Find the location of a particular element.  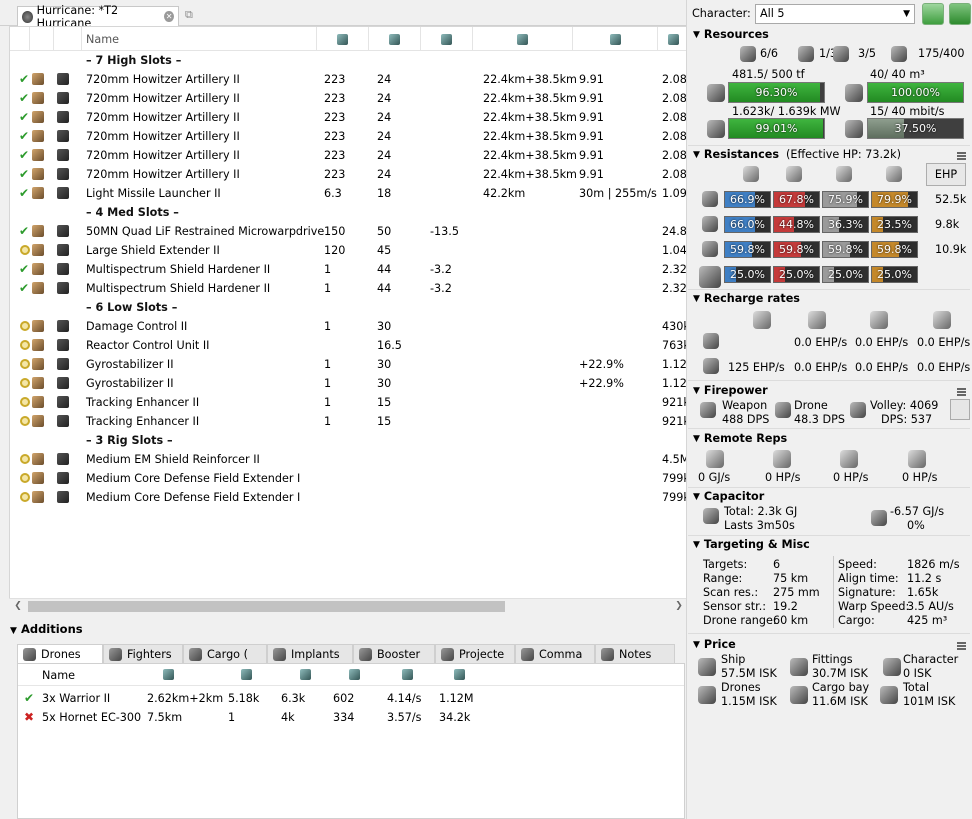

refresh-character-button is located at coordinates (933, 14).